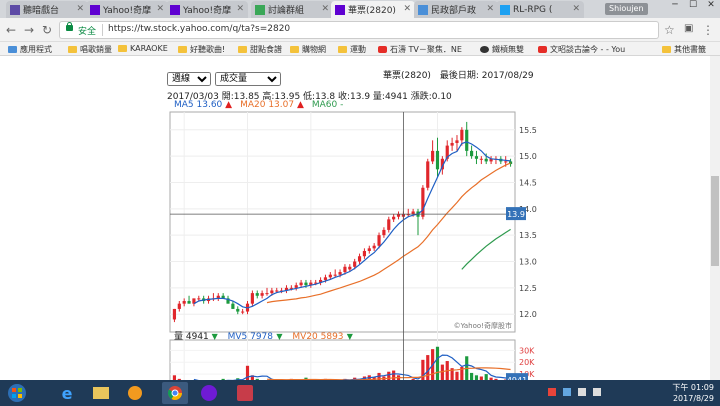 This screenshot has height=406, width=720. I want to click on minimize-icon: ─, so click(675, 7).